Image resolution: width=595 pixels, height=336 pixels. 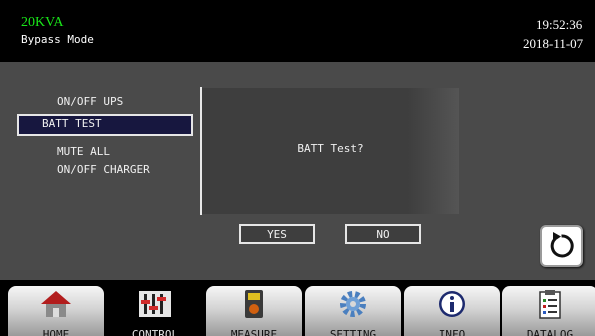 What do you see at coordinates (452, 332) in the screenshot?
I see `tab-label: INFO` at bounding box center [452, 332].